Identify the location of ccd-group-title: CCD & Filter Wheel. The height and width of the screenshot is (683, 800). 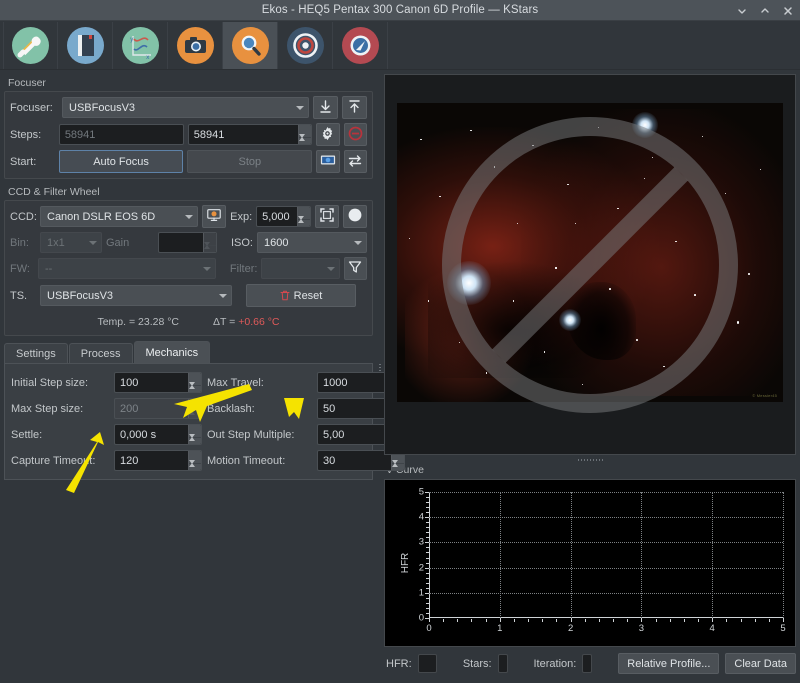
(54, 192).